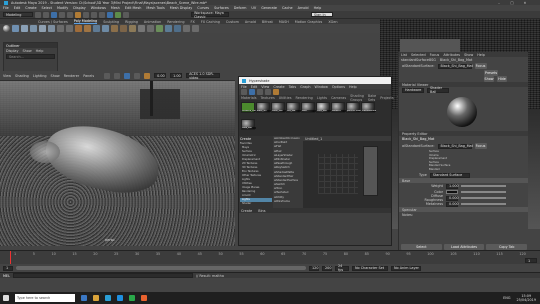 Image resolution: width=540 pixels, height=304 pixels. I want to click on browser-tab-5: Cameras, so click(338, 98).